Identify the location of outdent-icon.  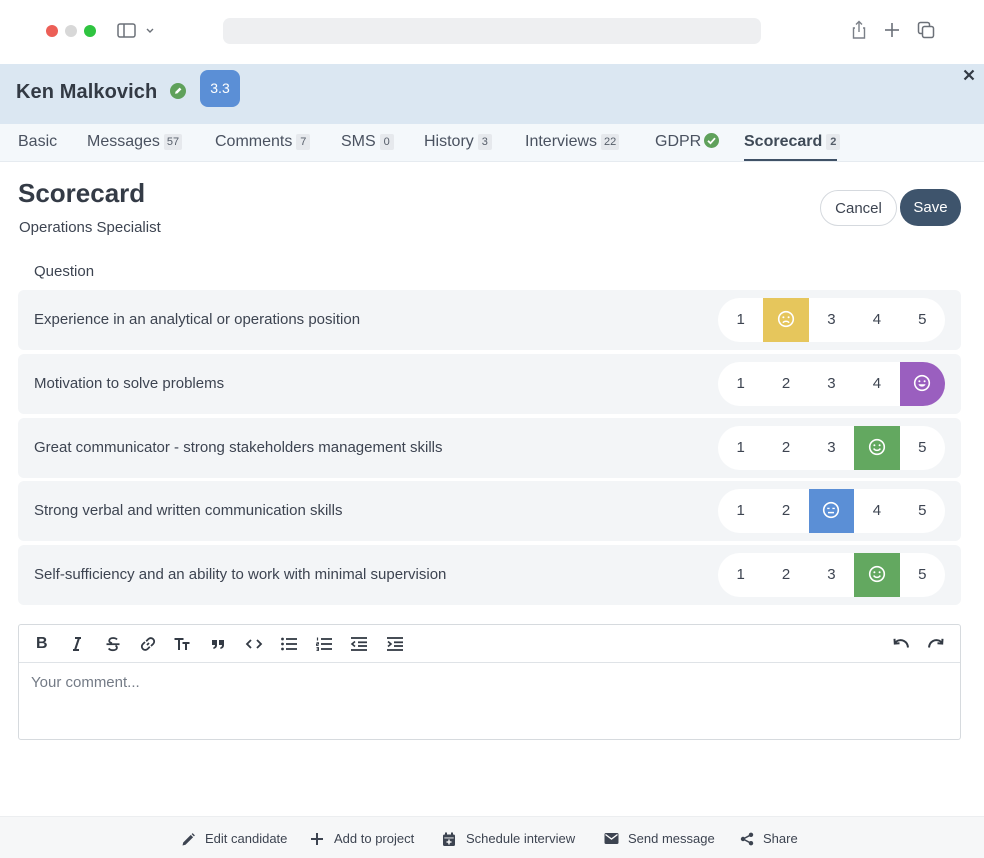
(359, 644).